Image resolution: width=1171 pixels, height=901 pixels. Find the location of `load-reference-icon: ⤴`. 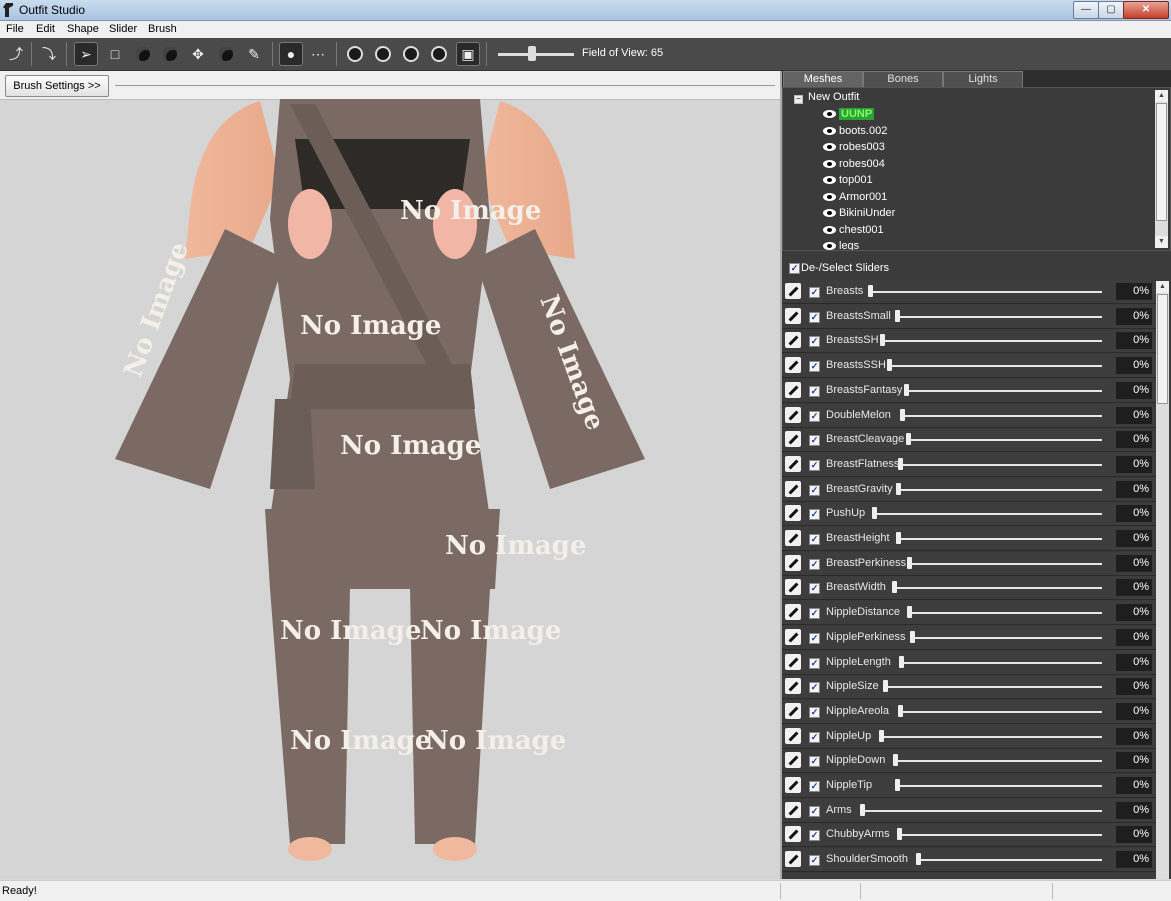

load-reference-icon: ⤴ is located at coordinates (16, 54).